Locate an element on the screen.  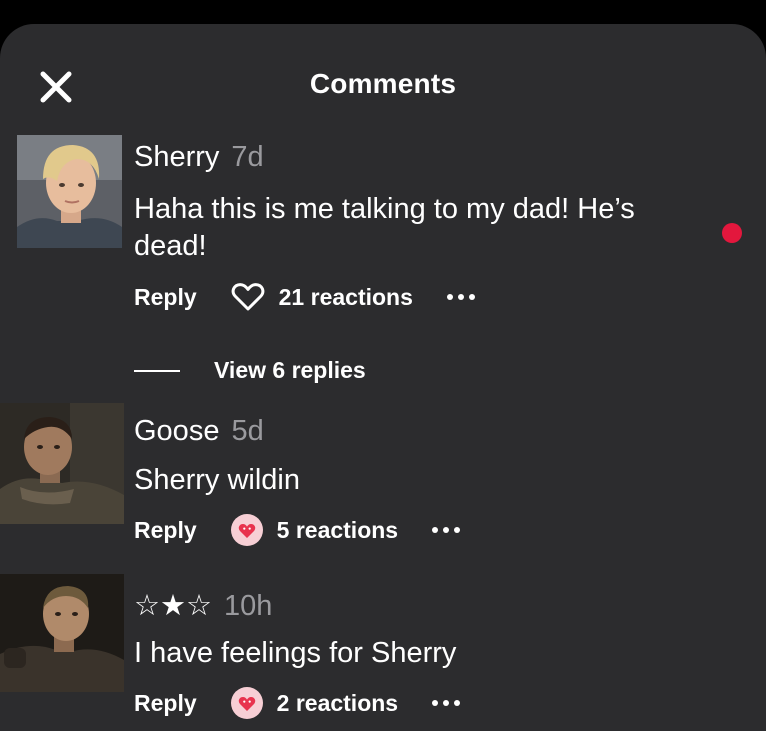
avatar-goose is located at coordinates (62, 463).